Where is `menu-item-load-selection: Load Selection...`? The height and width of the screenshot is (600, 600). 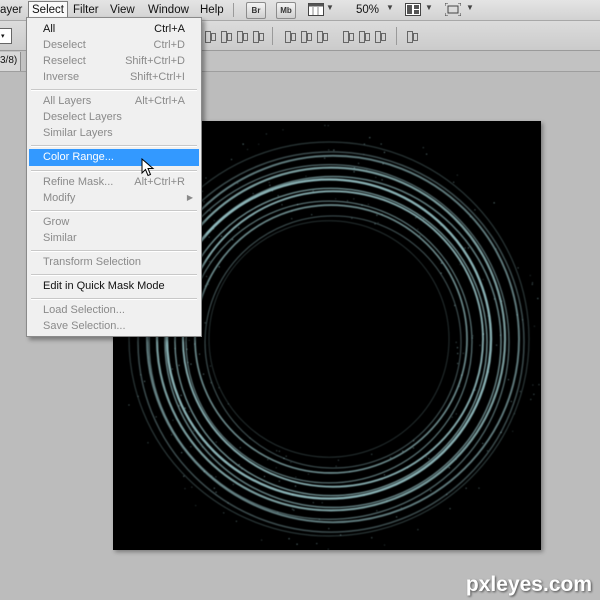 menu-item-load-selection: Load Selection... is located at coordinates (114, 310).